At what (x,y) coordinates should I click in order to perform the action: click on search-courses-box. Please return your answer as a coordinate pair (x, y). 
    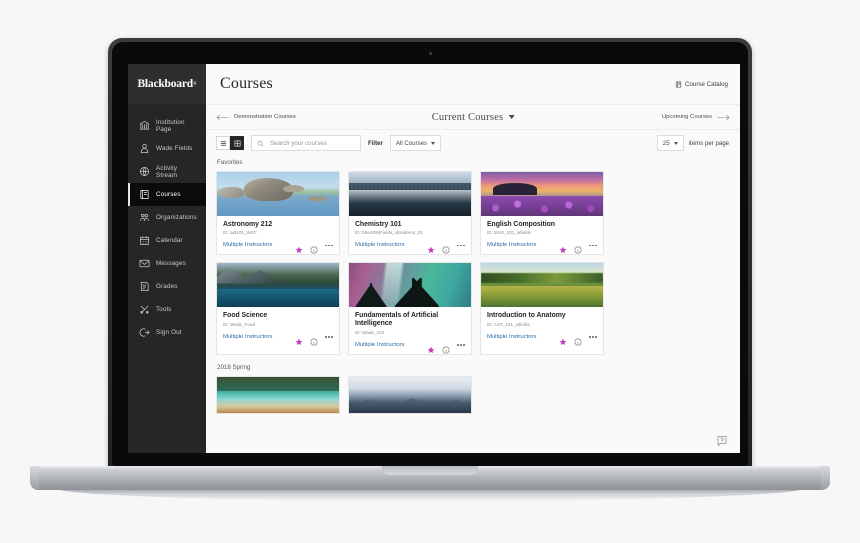
    Looking at the image, I should click on (306, 143).